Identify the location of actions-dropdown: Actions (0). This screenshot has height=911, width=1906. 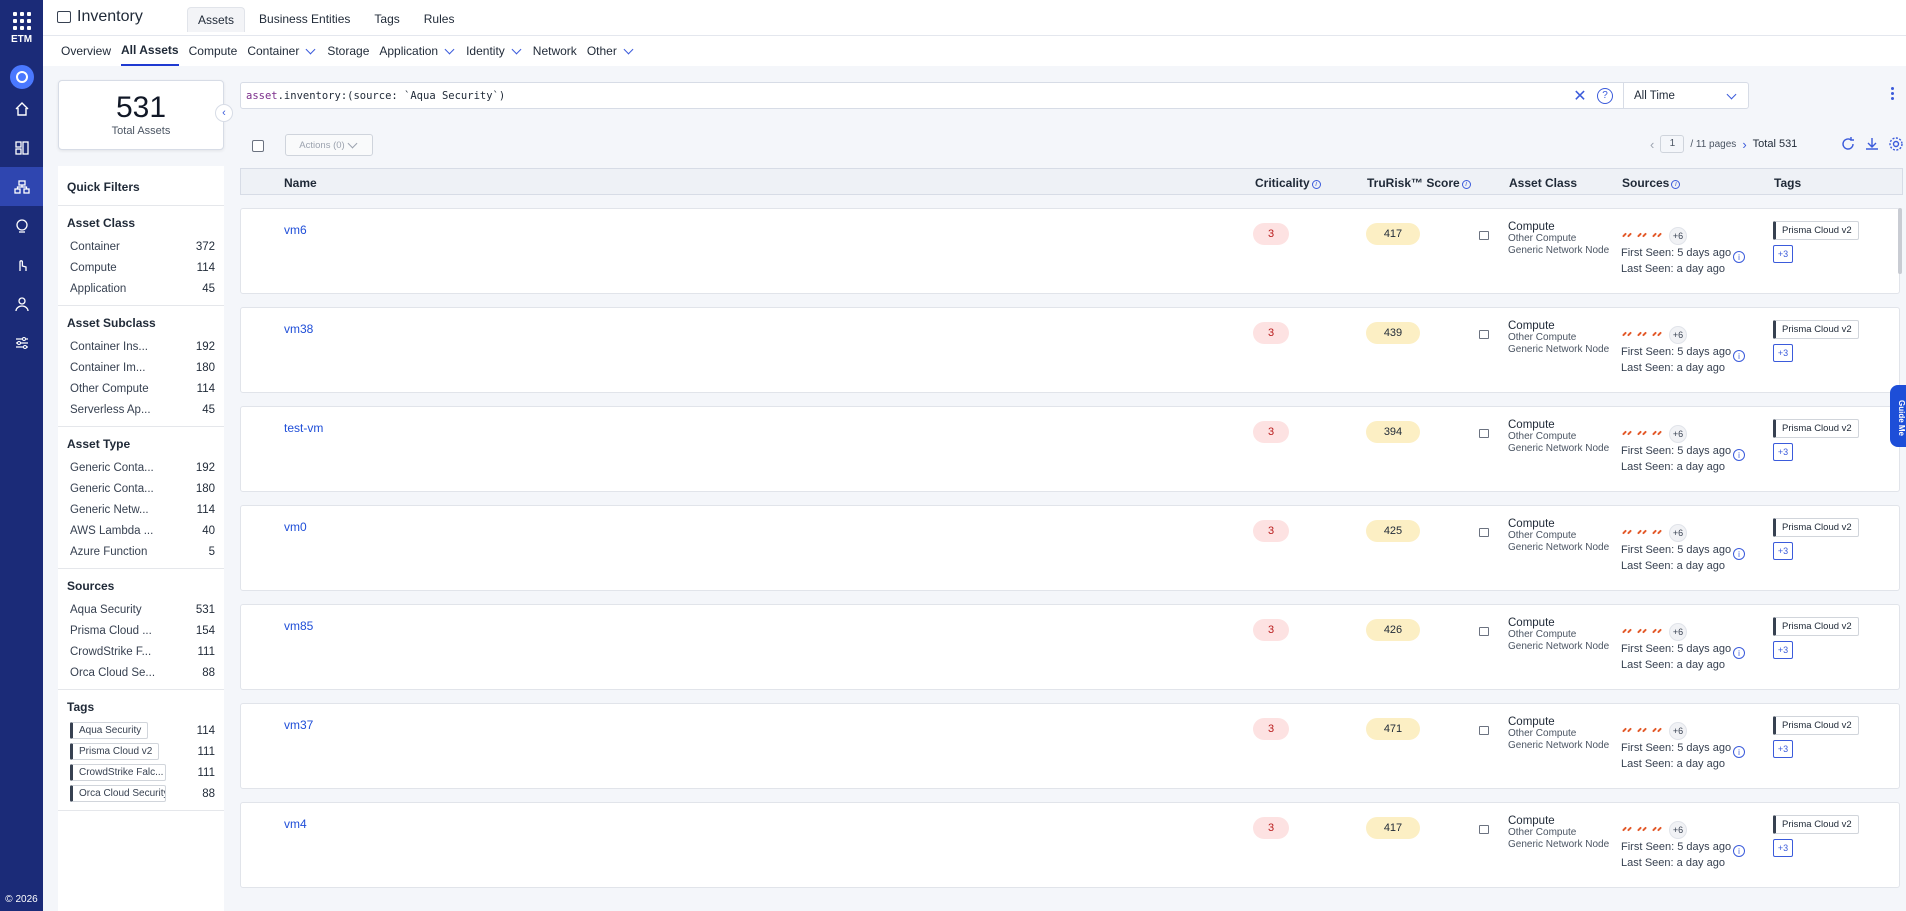
(329, 145).